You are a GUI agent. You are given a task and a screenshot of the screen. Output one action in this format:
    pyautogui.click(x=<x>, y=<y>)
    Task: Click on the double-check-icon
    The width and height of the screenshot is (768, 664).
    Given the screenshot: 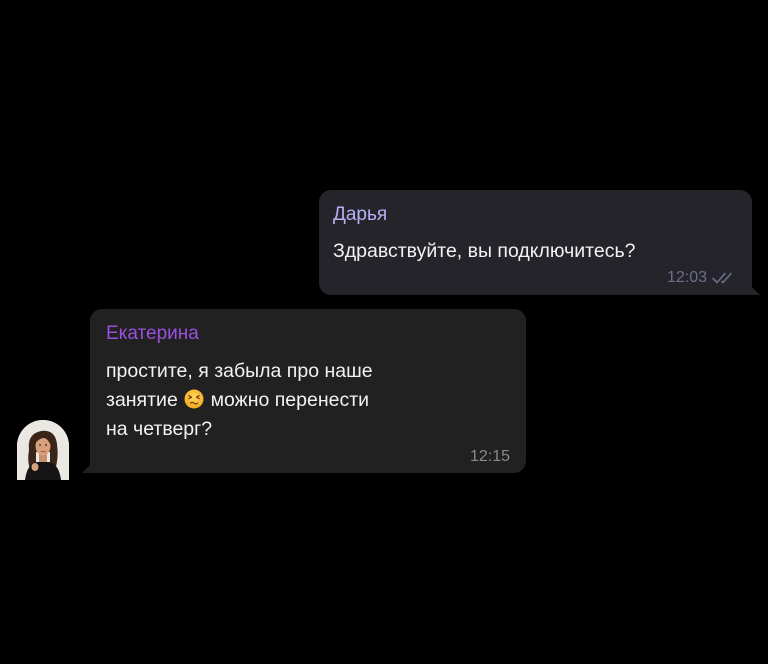 What is the action you would take?
    pyautogui.click(x=722, y=278)
    